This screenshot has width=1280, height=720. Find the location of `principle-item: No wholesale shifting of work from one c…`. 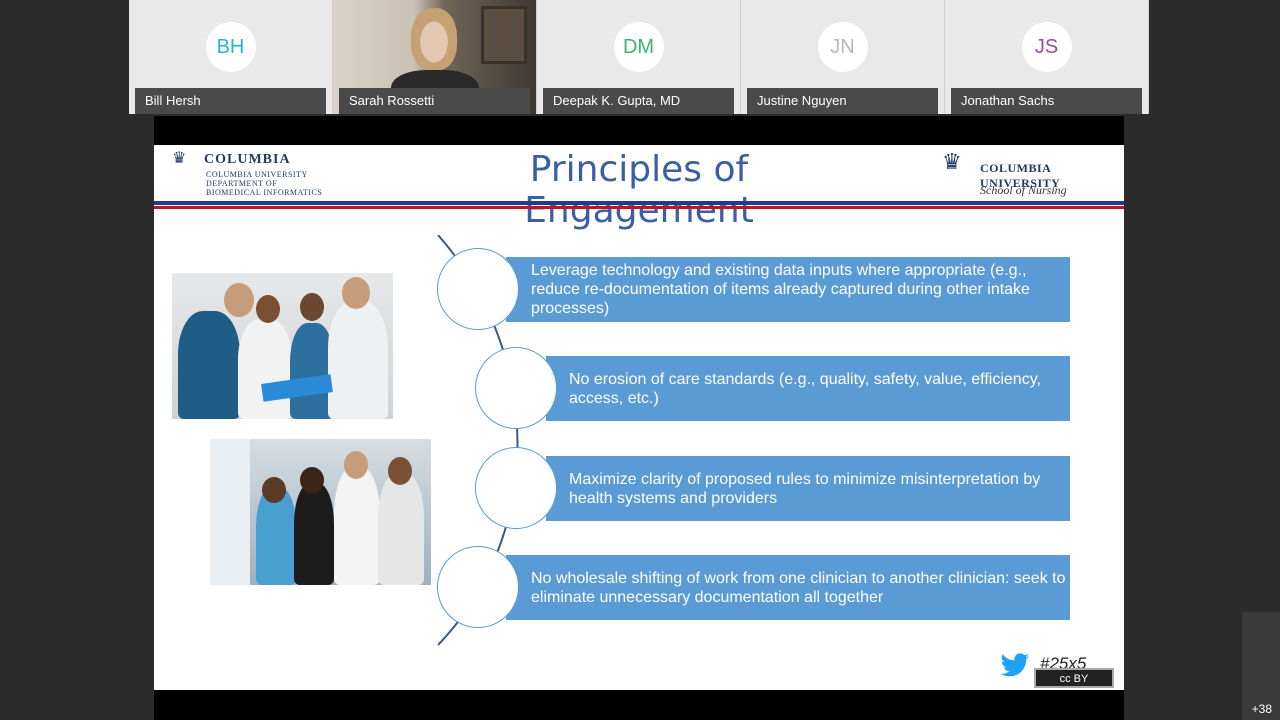

principle-item: No wholesale shifting of work from one c… is located at coordinates (788, 587).